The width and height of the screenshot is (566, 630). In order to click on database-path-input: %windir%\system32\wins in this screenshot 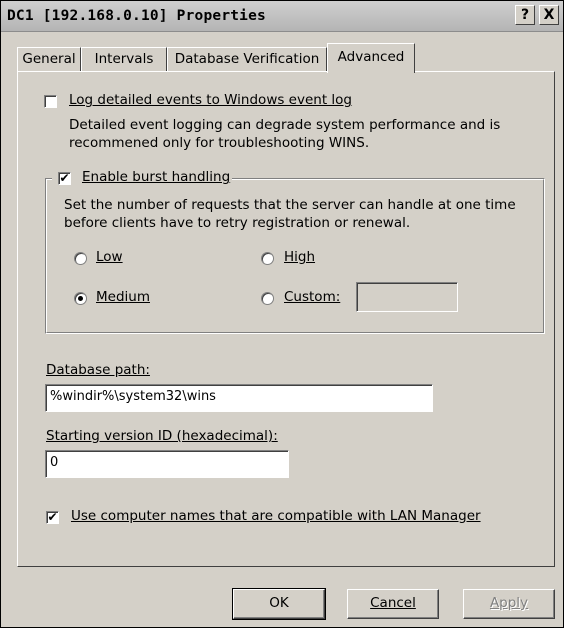, I will do `click(239, 398)`.